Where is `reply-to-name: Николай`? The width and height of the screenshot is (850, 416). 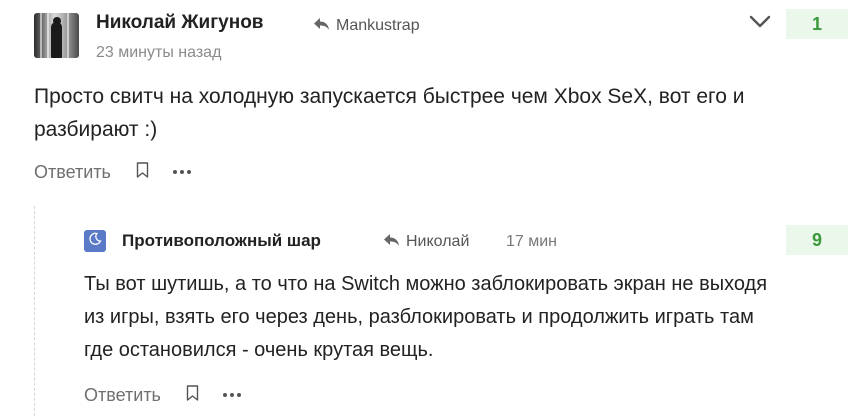 reply-to-name: Николай is located at coordinates (438, 241).